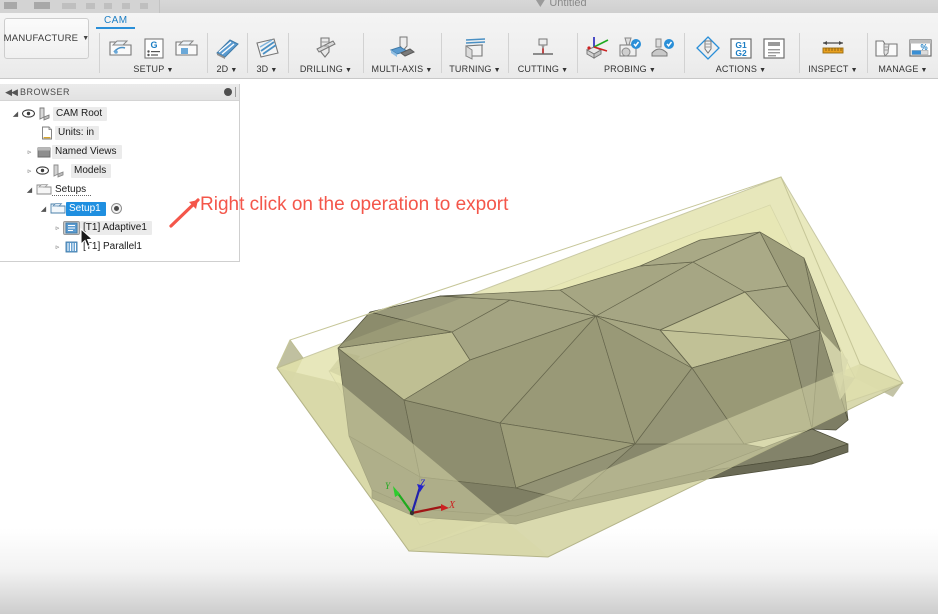 The image size is (938, 614). I want to click on annotation-arrow-icon, so click(184, 213).